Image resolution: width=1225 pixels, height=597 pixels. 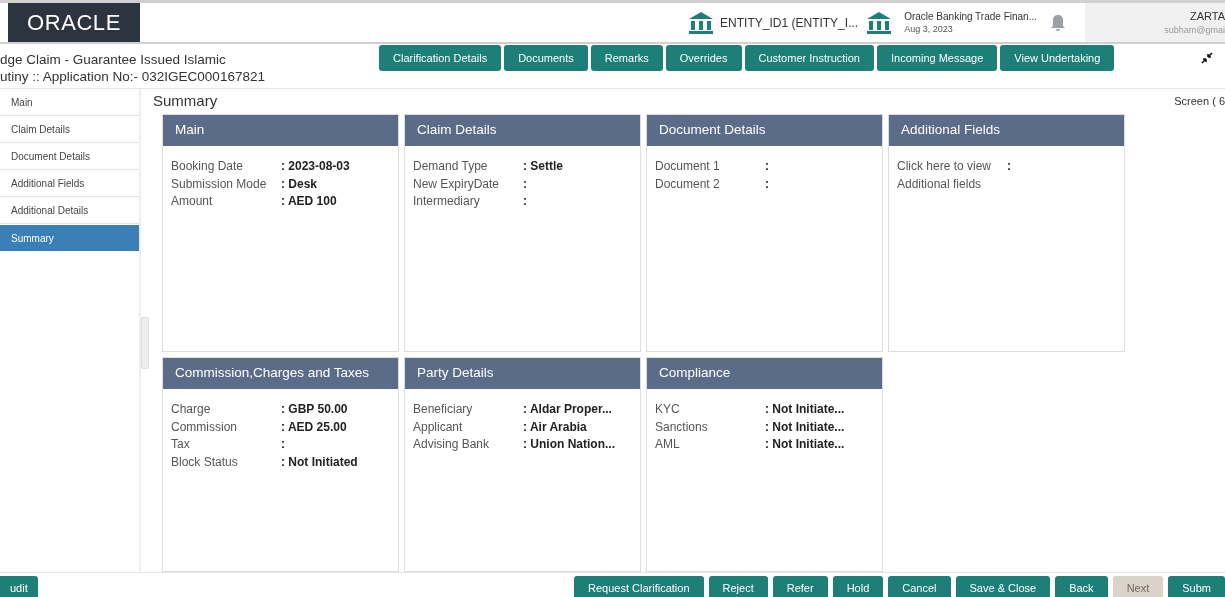 I want to click on branch-date: Aug 3, 2023, so click(x=929, y=29).